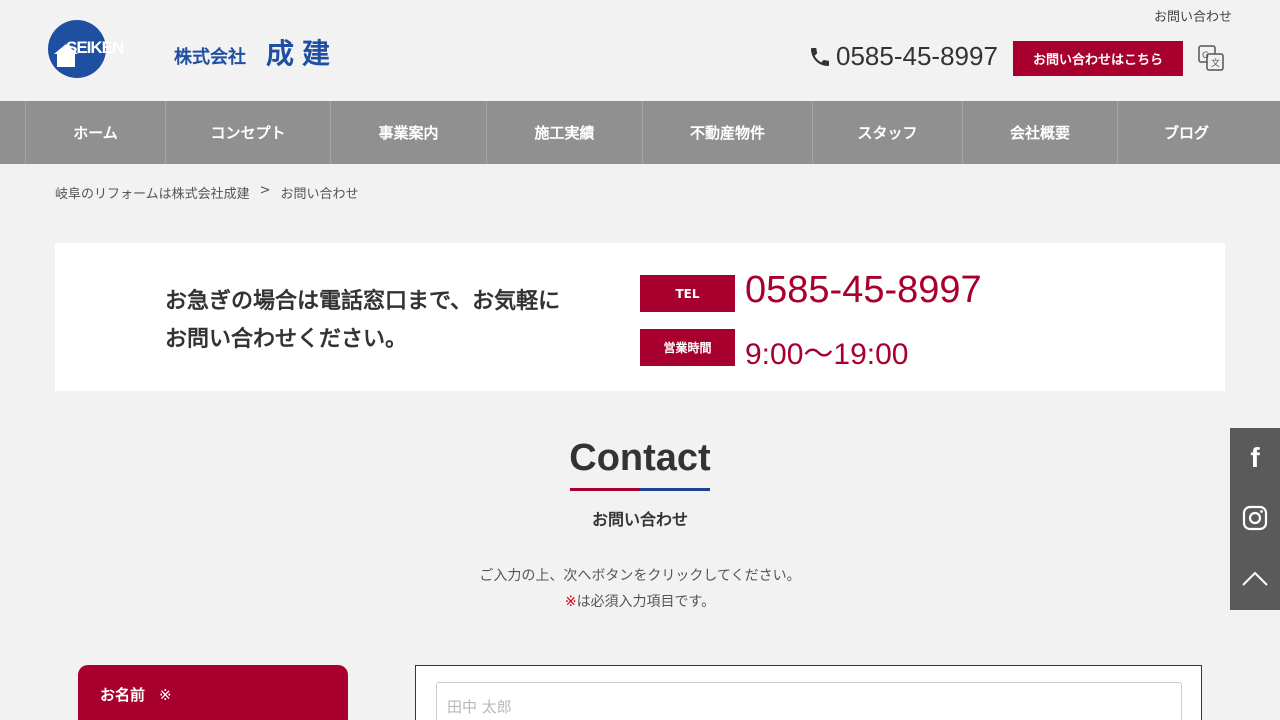  I want to click on svg-text: G, so click(1205, 56).